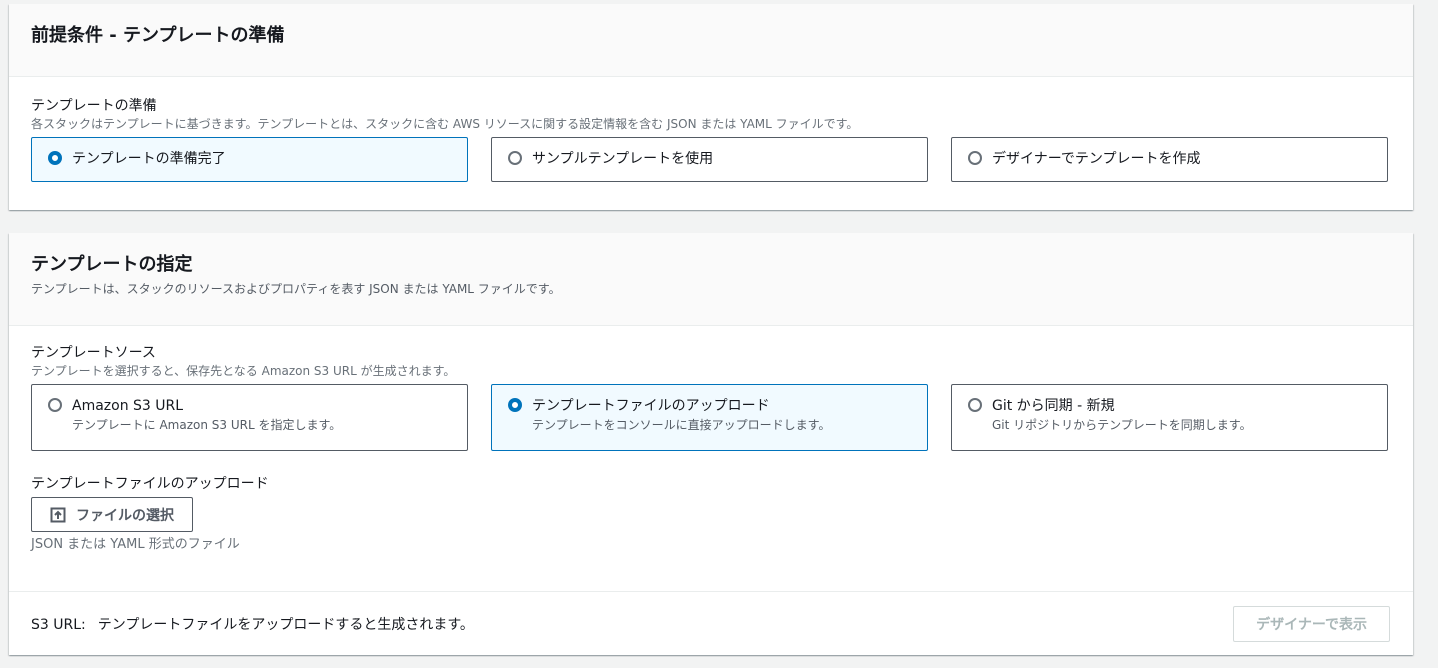 The image size is (1438, 668). Describe the element at coordinates (681, 425) in the screenshot. I see `source-desc: テンプレートをコンソールに直接アップロードします。` at that location.